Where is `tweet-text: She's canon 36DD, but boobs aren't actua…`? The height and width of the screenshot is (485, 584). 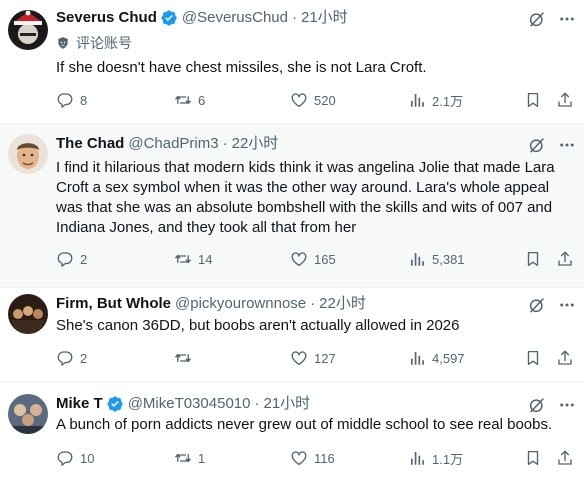 tweet-text: She's canon 36DD, but boobs aren't actua… is located at coordinates (258, 325).